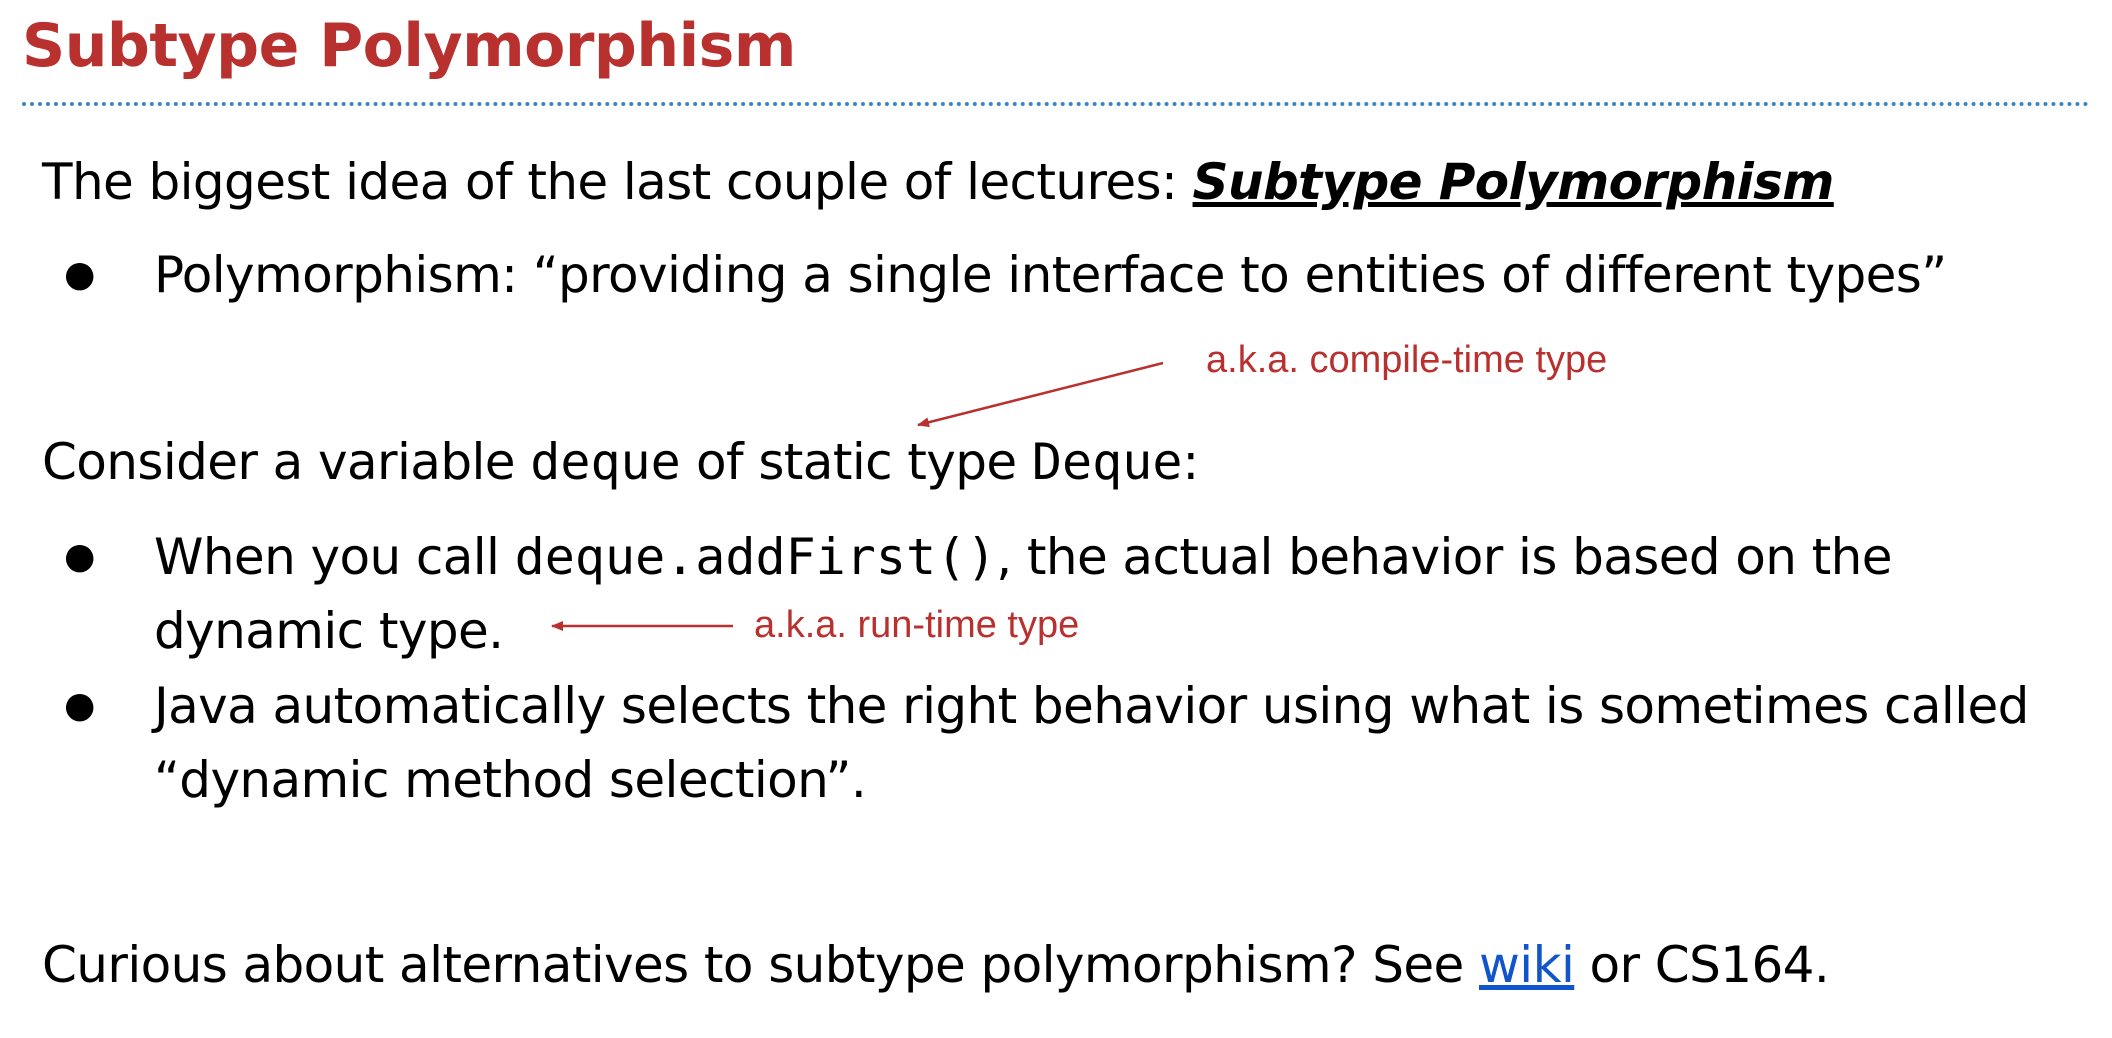 This screenshot has height=1038, width=2112. What do you see at coordinates (1407, 360) in the screenshot?
I see `annotation-compile-time-type: a.k.a. compile-time type` at bounding box center [1407, 360].